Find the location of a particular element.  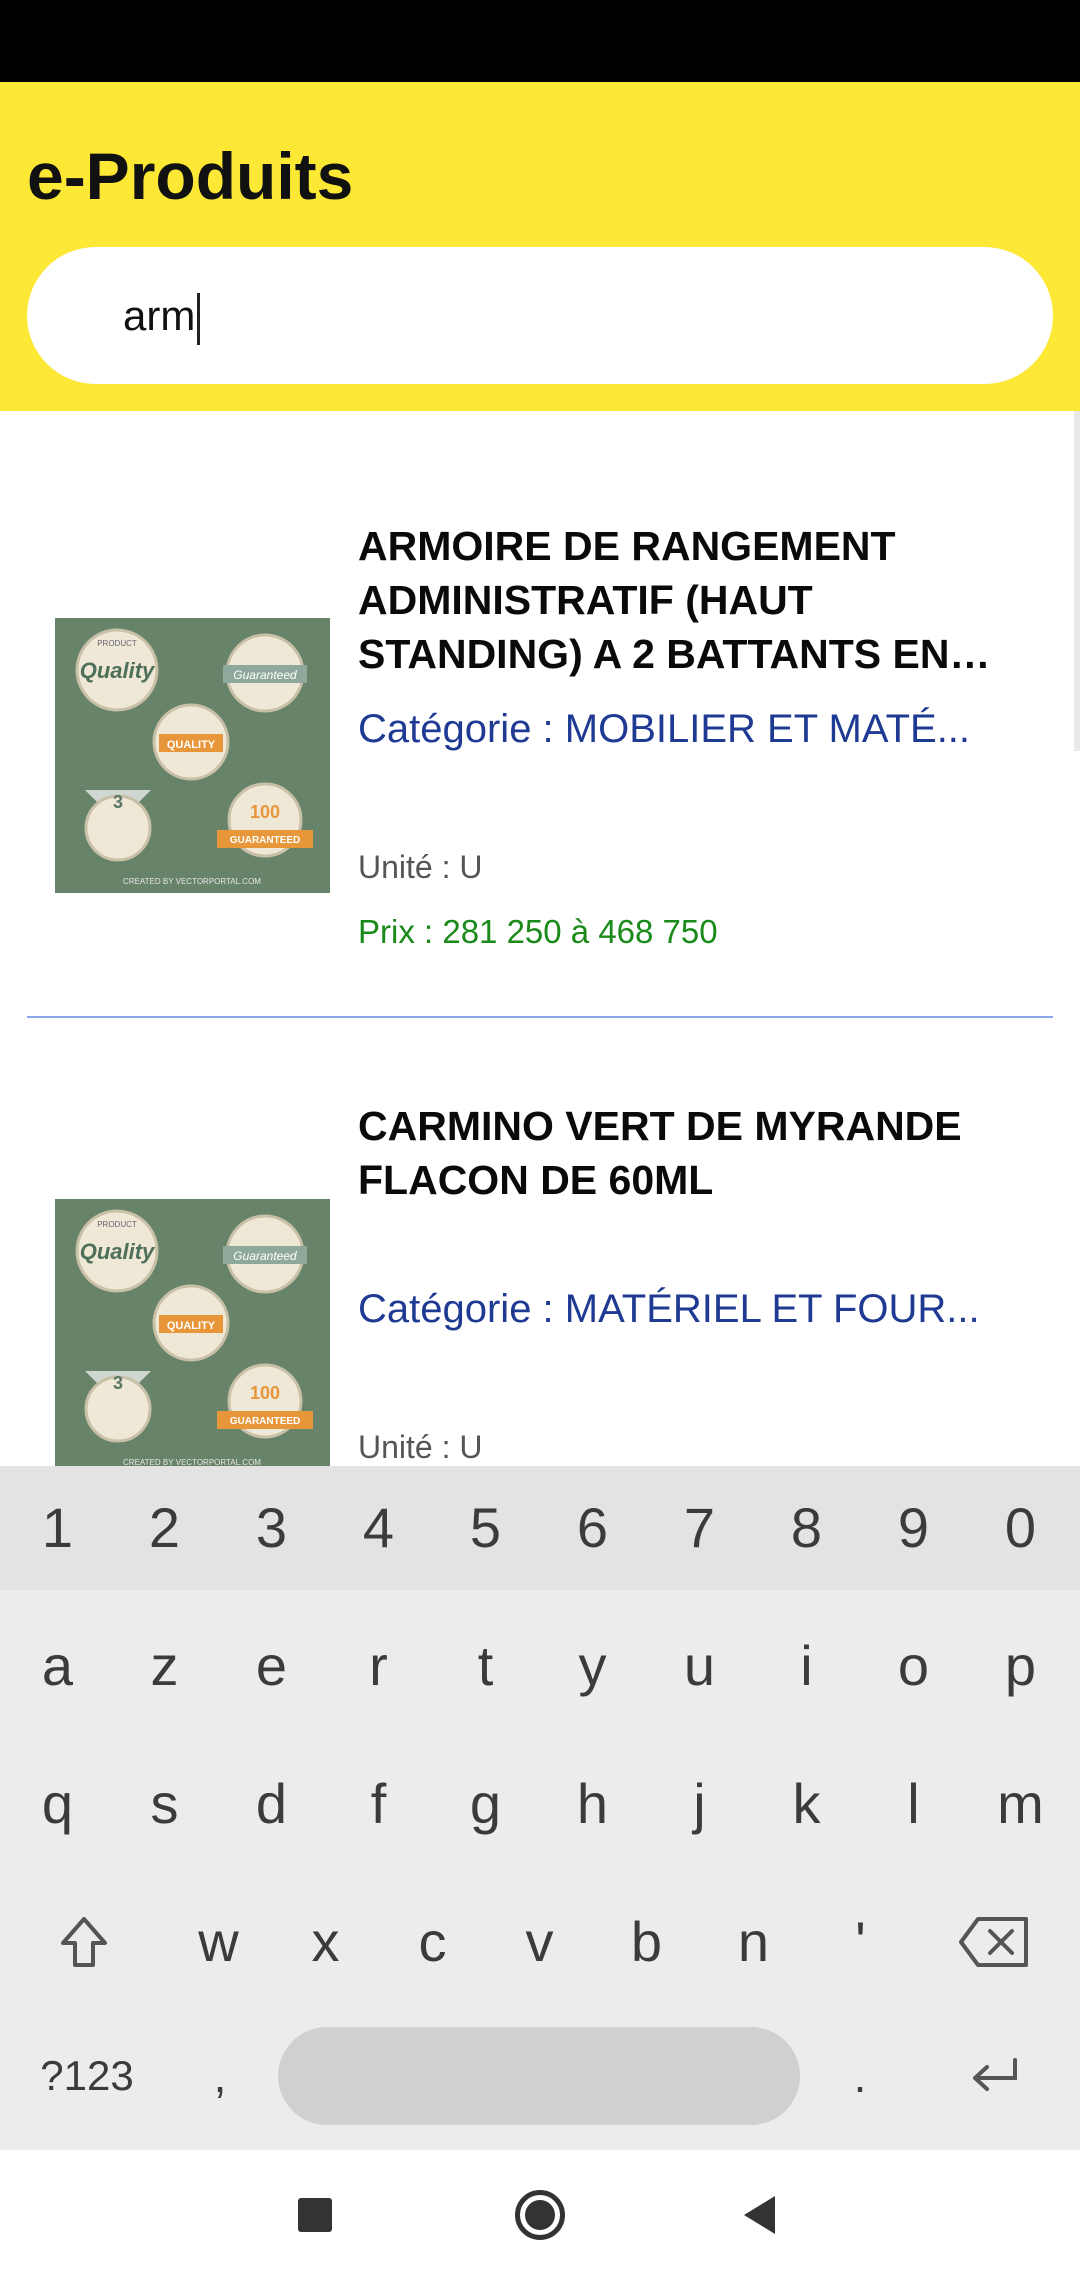

key-q: q is located at coordinates (57, 1804).